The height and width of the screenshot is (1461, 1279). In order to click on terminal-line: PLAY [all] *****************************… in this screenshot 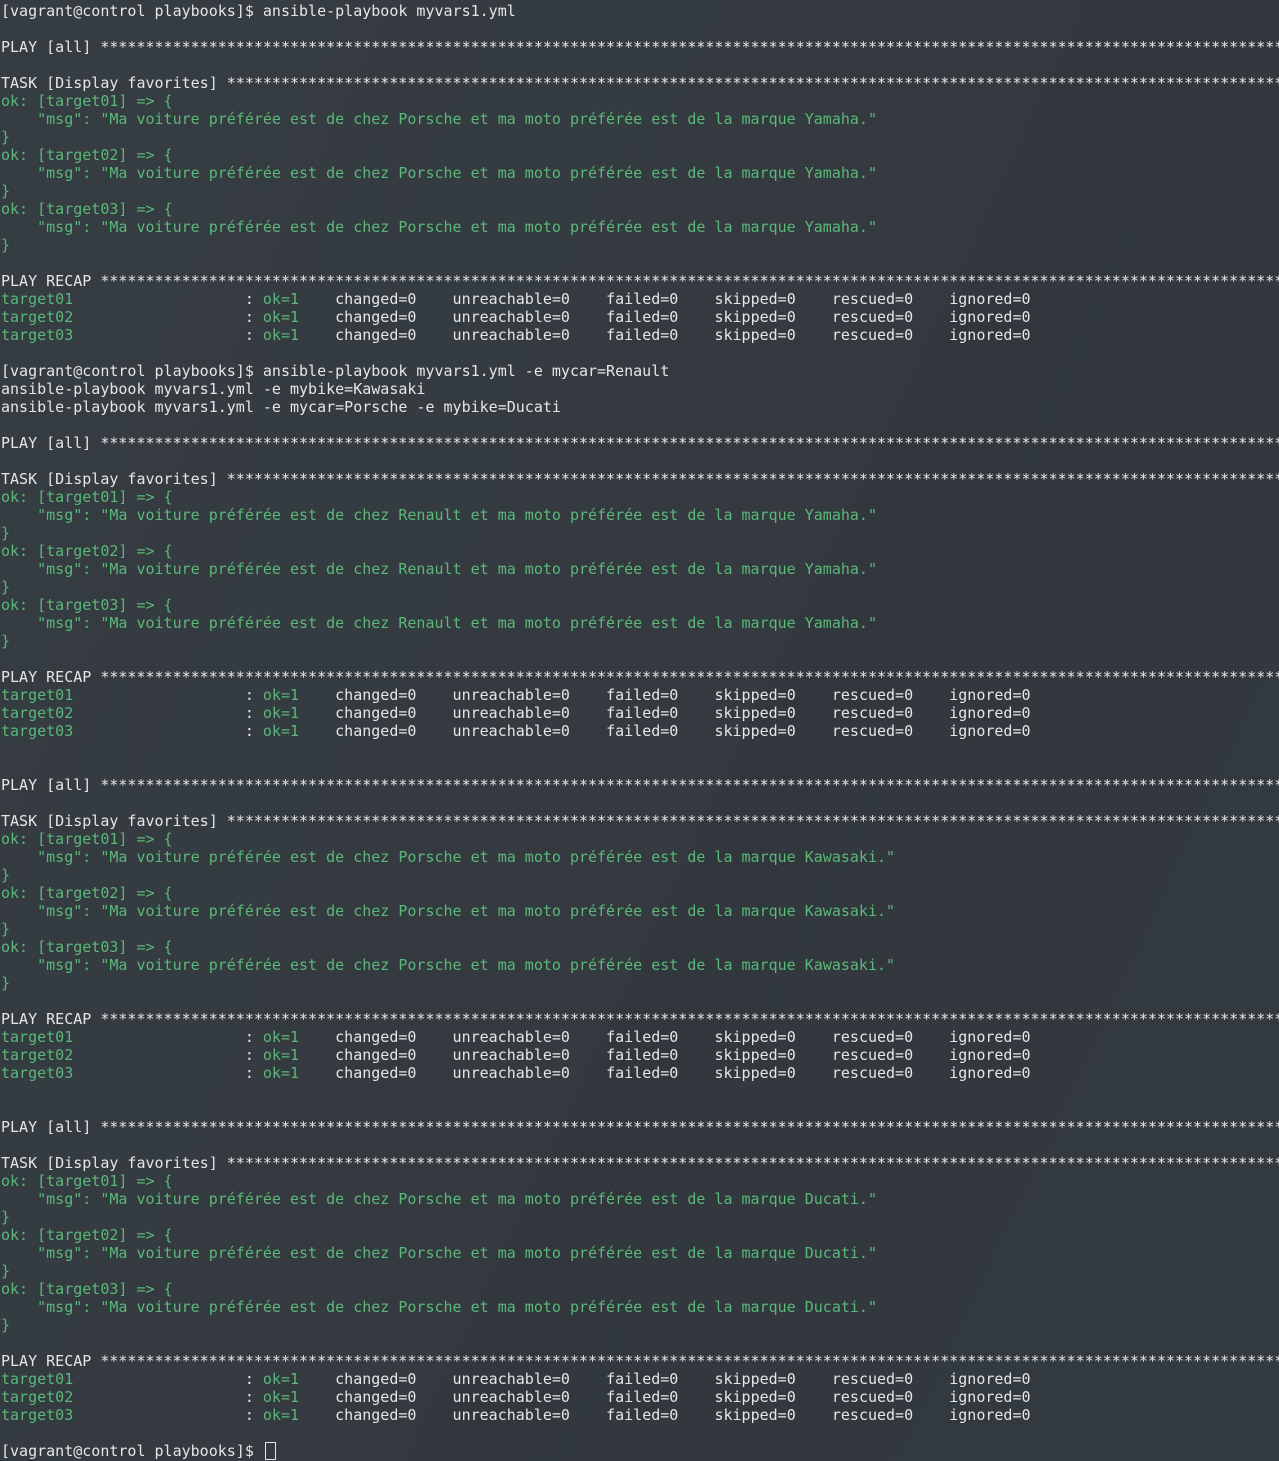, I will do `click(640, 443)`.